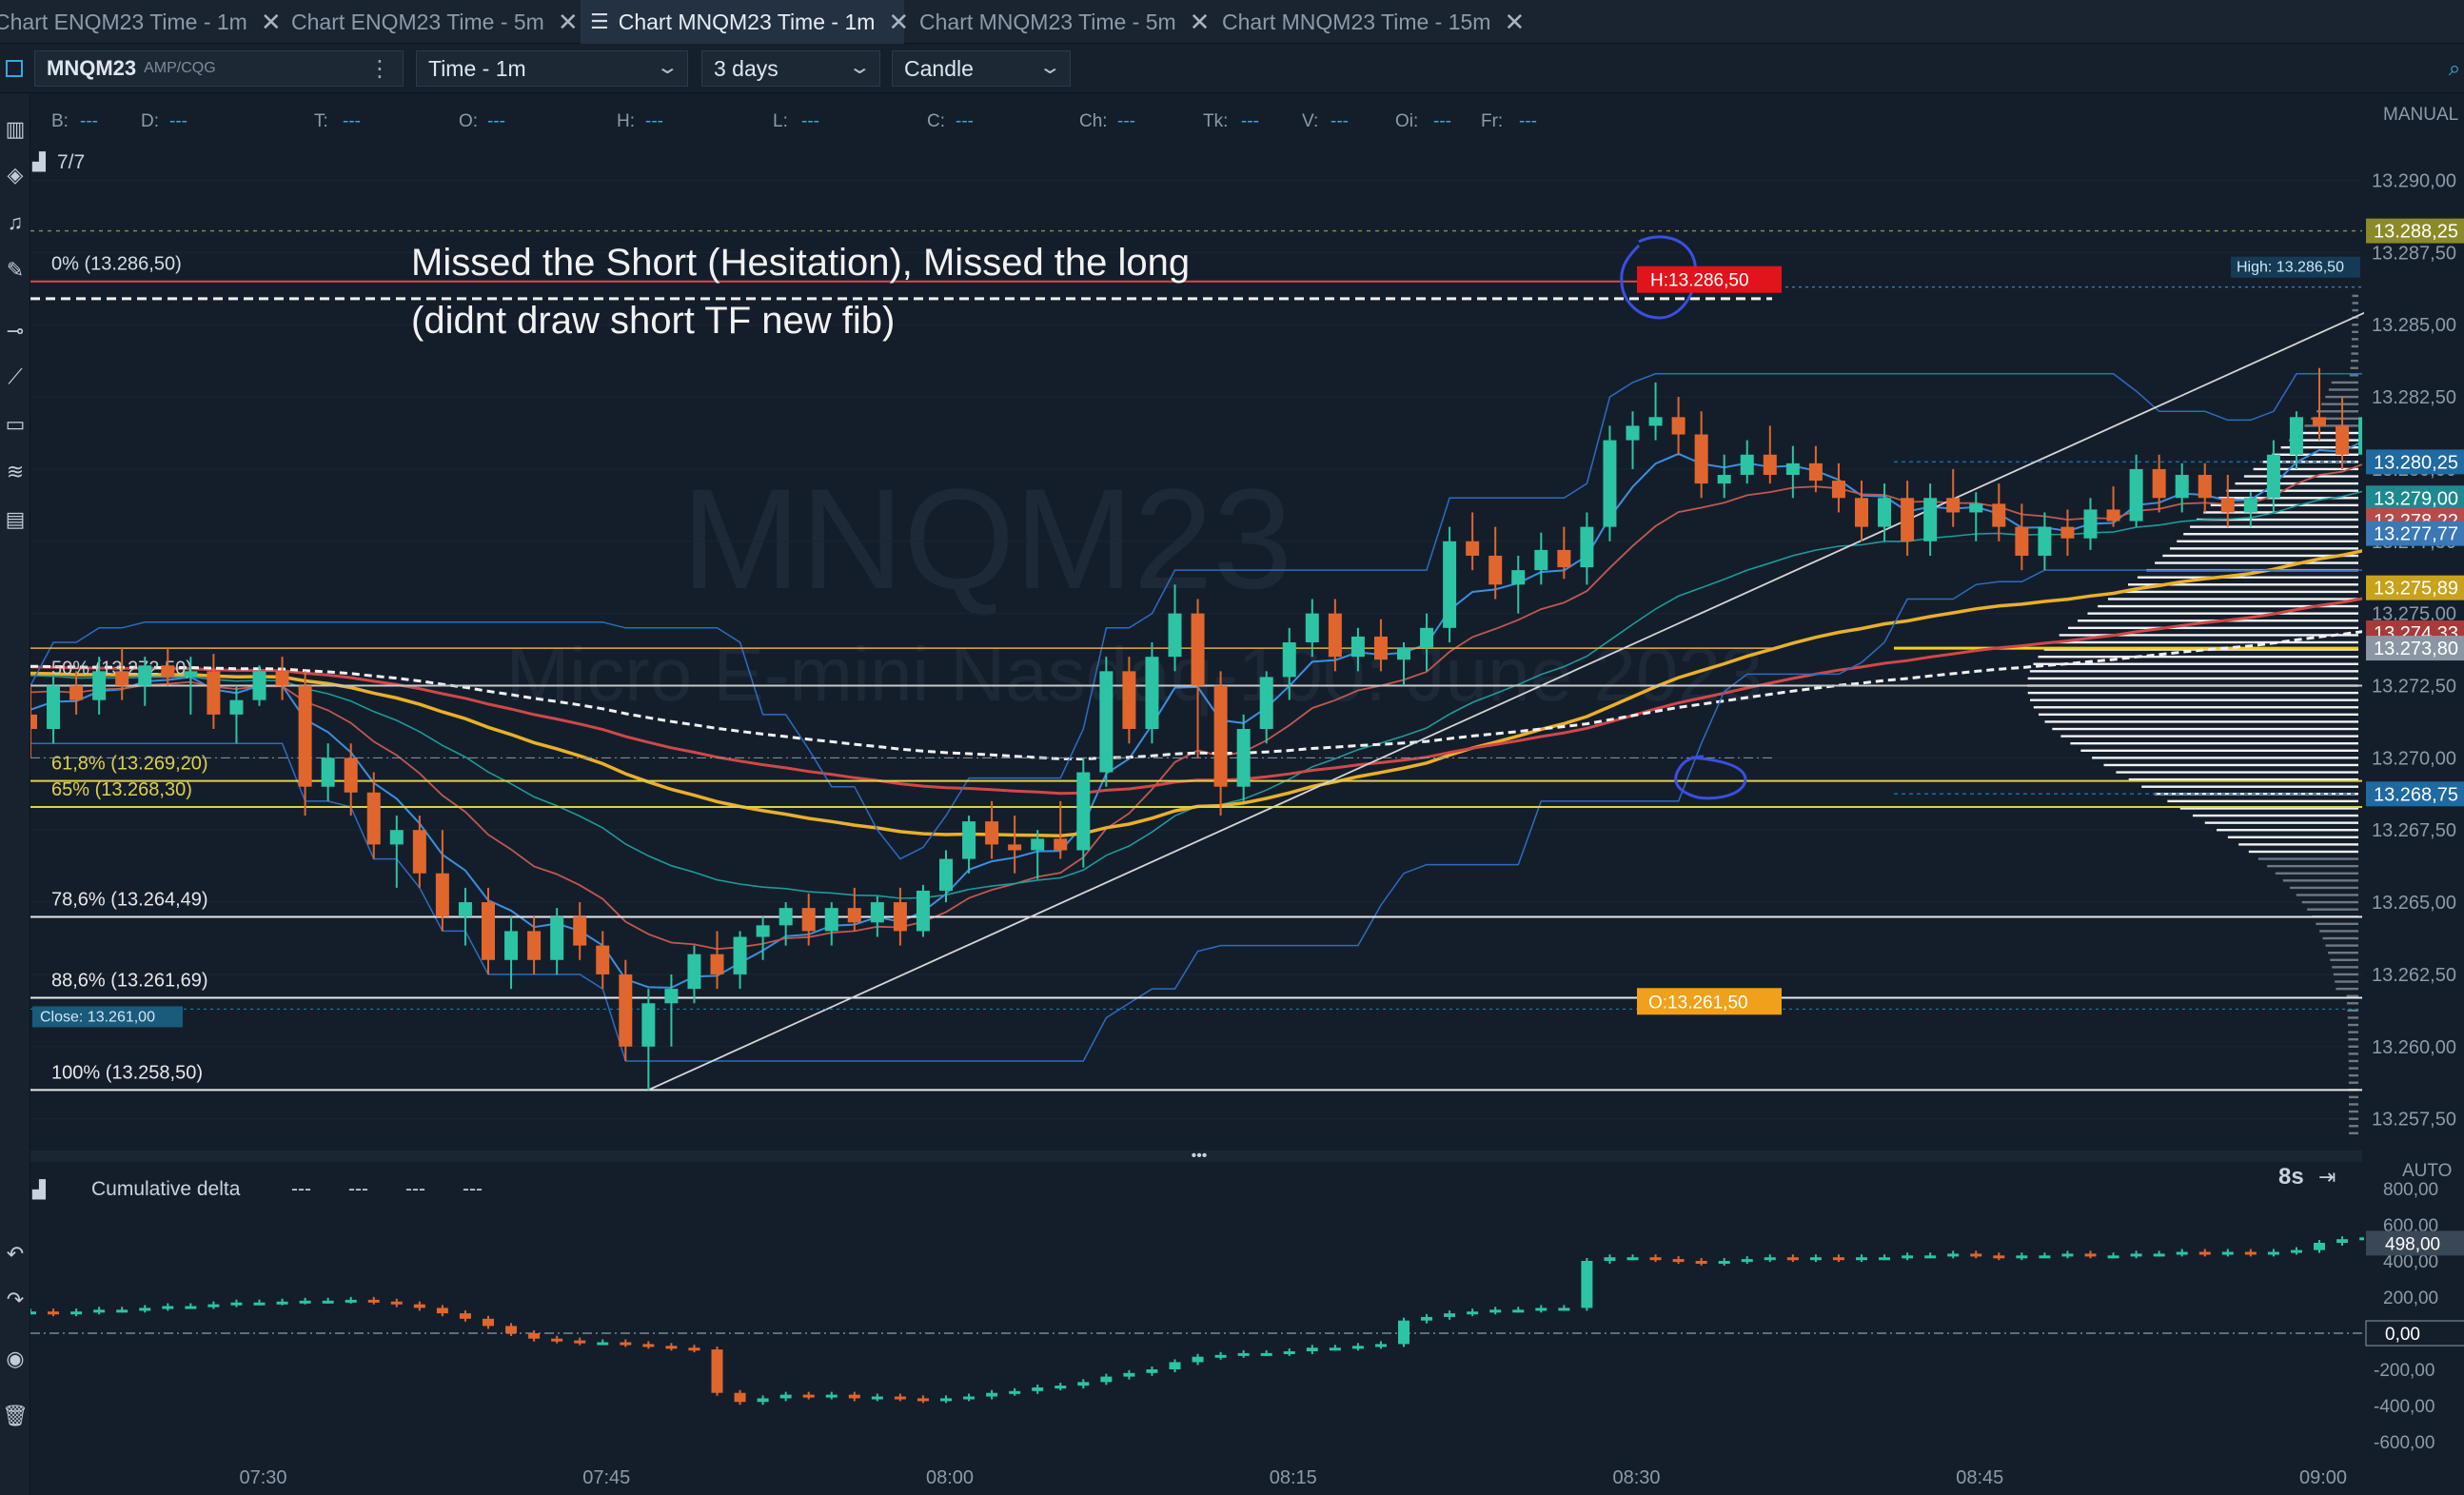 The width and height of the screenshot is (2464, 1495). Describe the element at coordinates (552, 68) in the screenshot. I see `timeframe-select: Time - 1m ⌄` at that location.